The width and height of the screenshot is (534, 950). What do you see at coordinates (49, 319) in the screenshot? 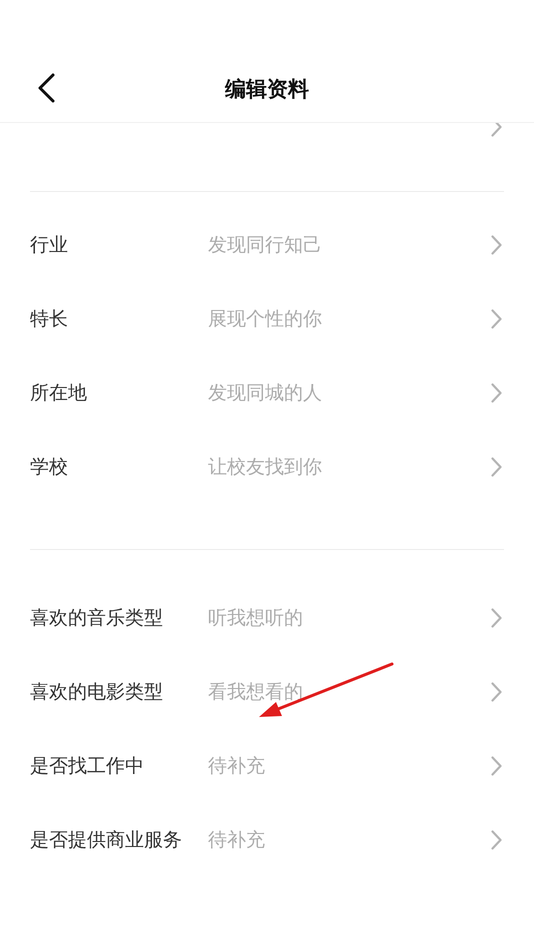
I see `field-label: 特长` at bounding box center [49, 319].